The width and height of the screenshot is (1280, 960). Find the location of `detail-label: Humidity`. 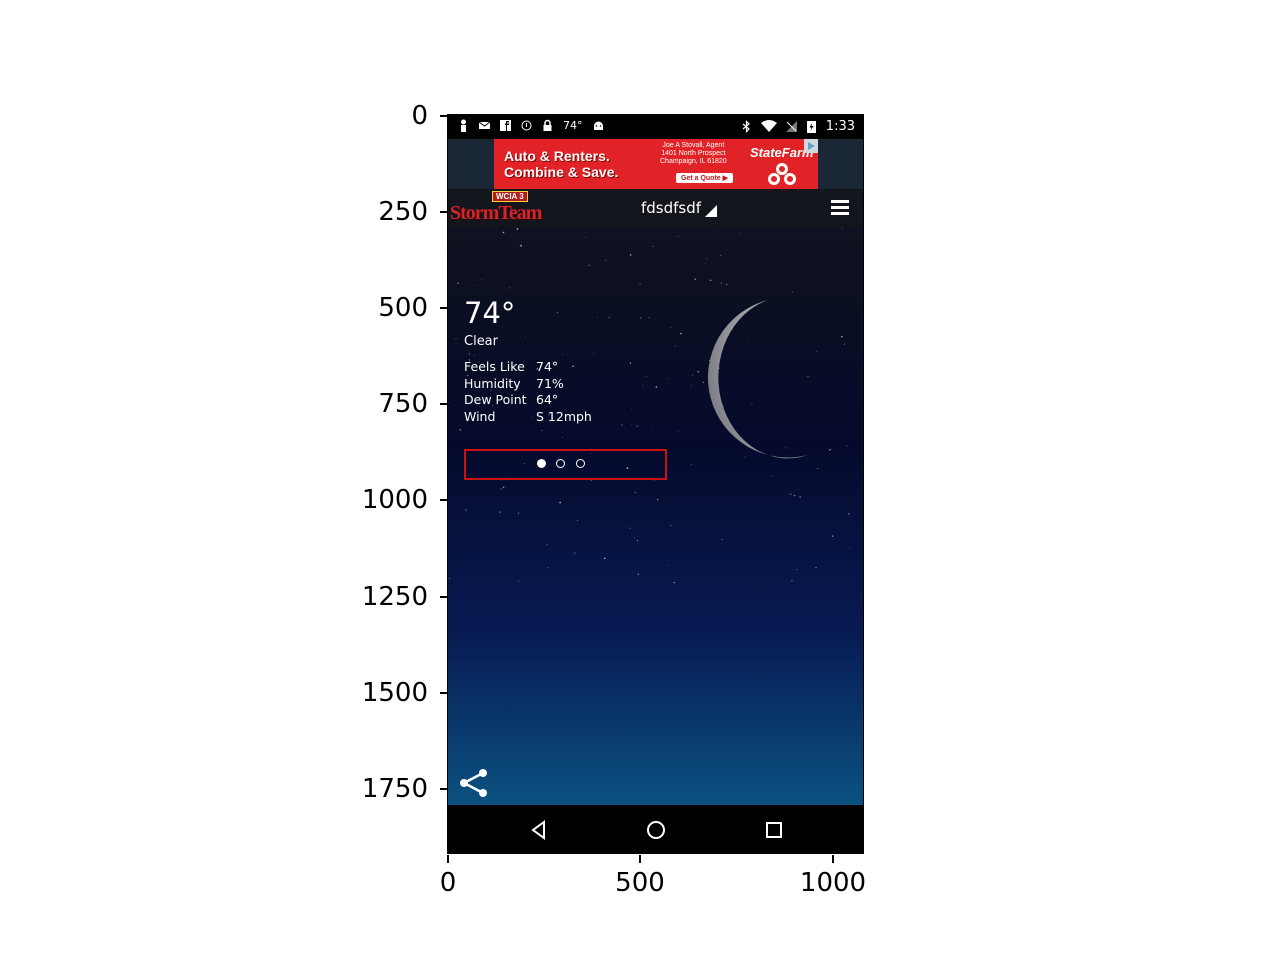

detail-label: Humidity is located at coordinates (492, 383).